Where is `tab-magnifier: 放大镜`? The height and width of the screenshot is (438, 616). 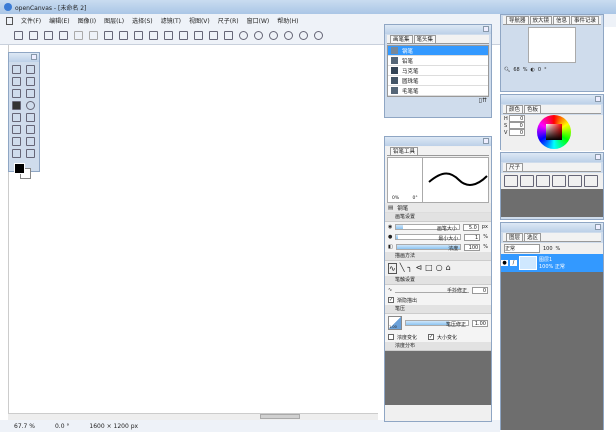 tab-magnifier: 放大镜 is located at coordinates (541, 20).